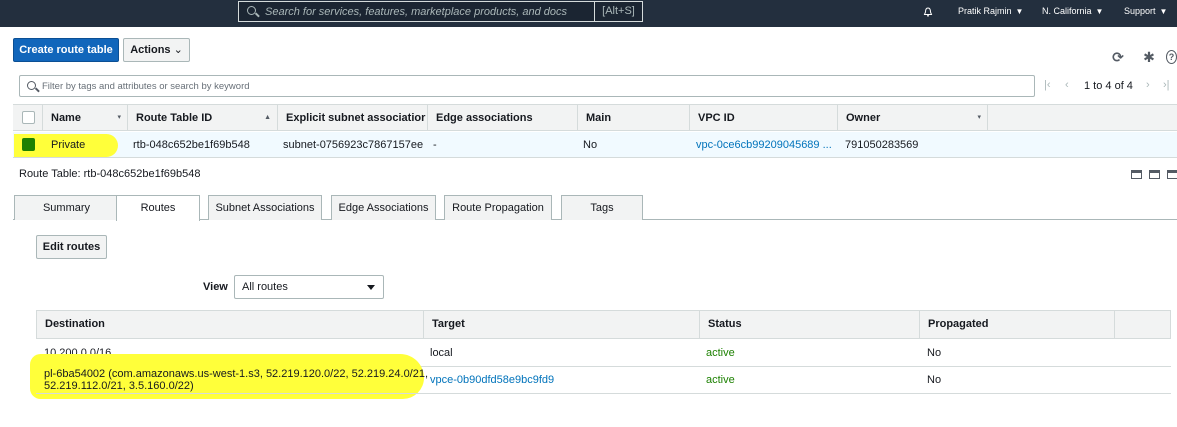 The height and width of the screenshot is (427, 1177). Describe the element at coordinates (882, 145) in the screenshot. I see `cell-owner: 791050283569` at that location.